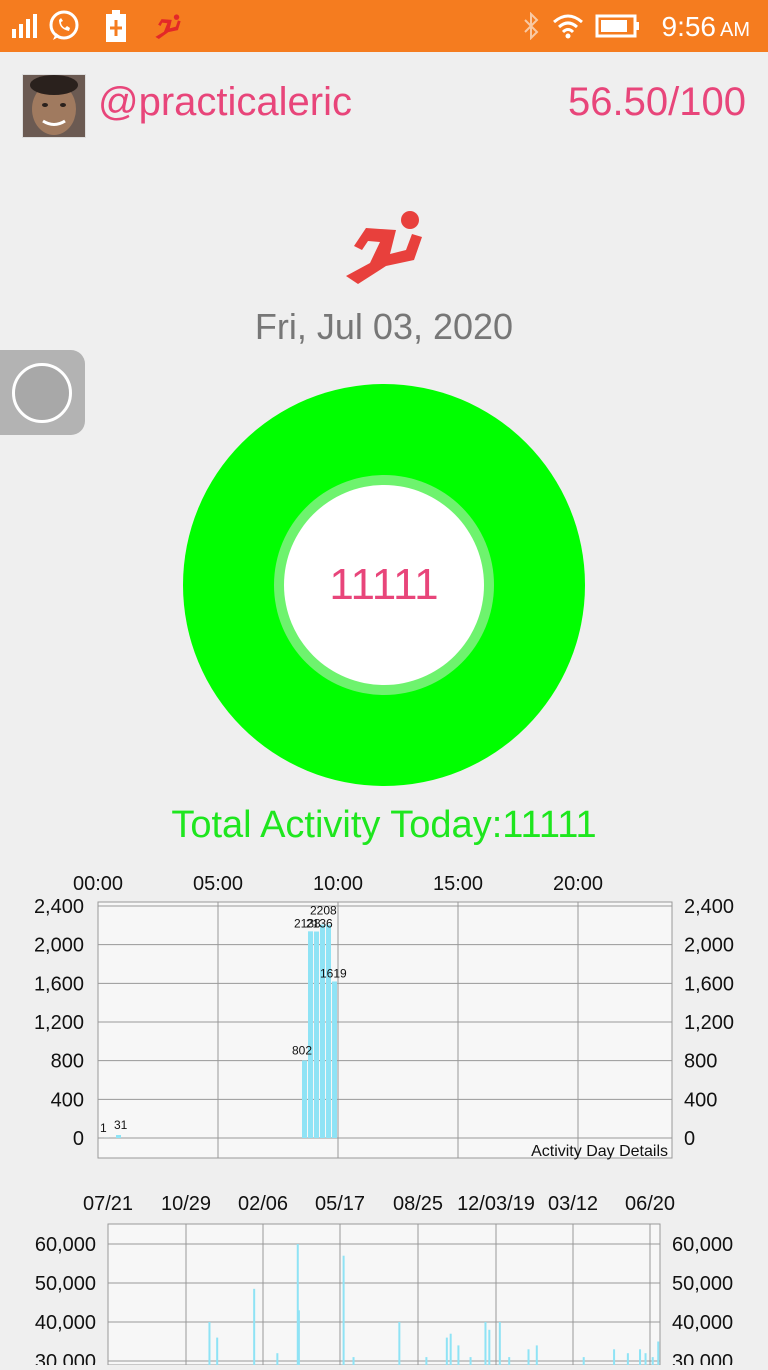 The height and width of the screenshot is (1370, 768). I want to click on y-tick-label-right: 1,200, so click(709, 1023).